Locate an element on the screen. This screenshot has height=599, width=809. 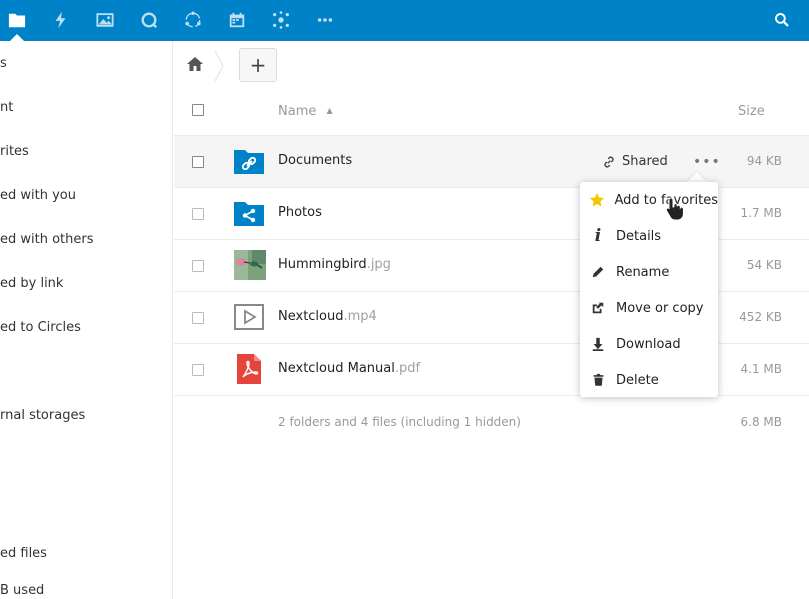
sidebar-item-shared-with-you: ed with you is located at coordinates (85, 196).